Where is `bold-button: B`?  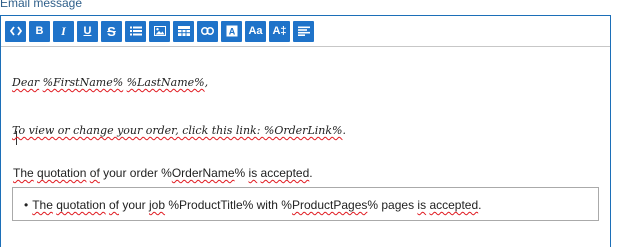 bold-button: B is located at coordinates (39, 31).